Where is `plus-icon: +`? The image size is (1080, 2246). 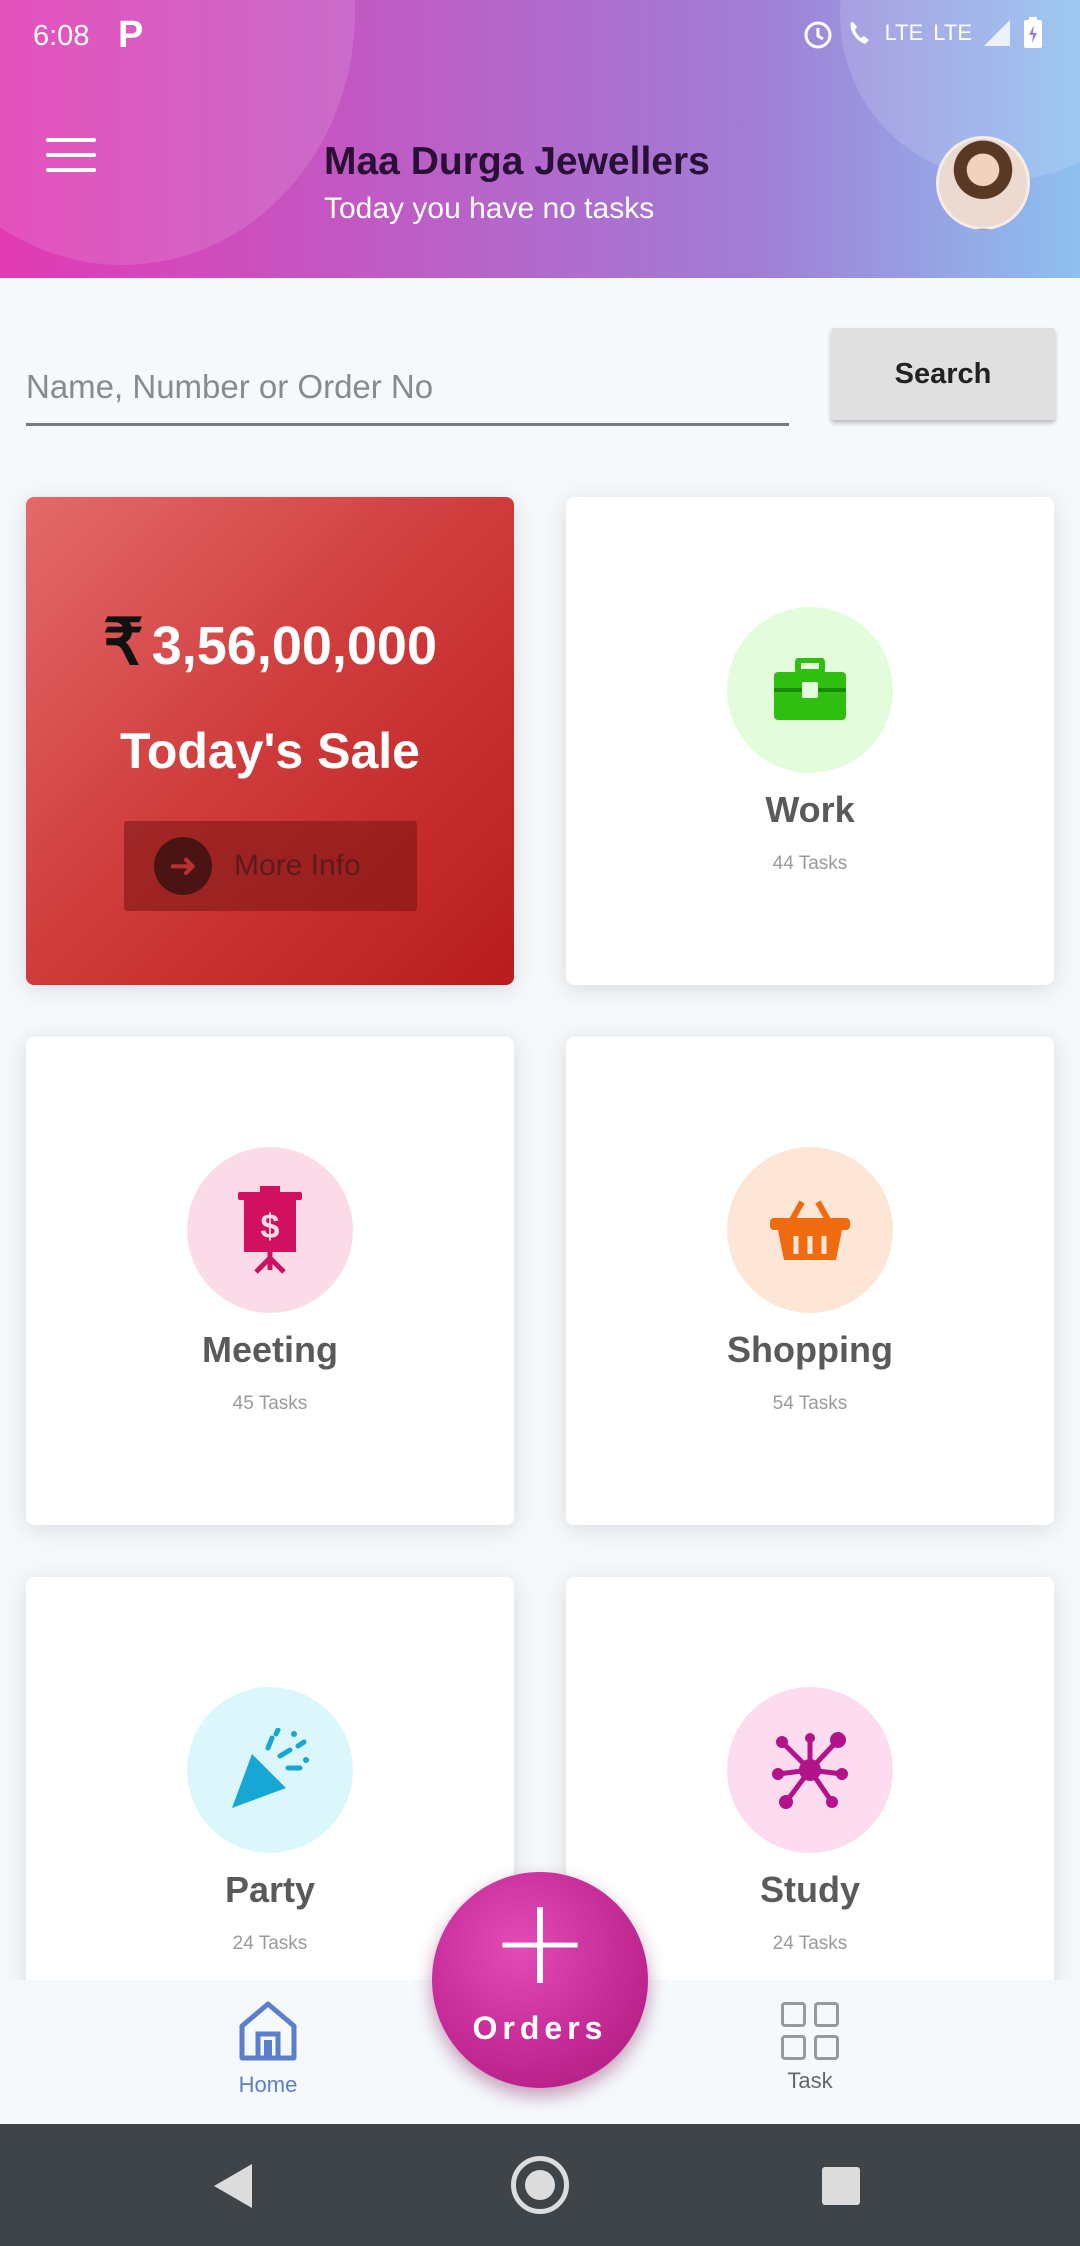
plus-icon: + is located at coordinates (540, 1942).